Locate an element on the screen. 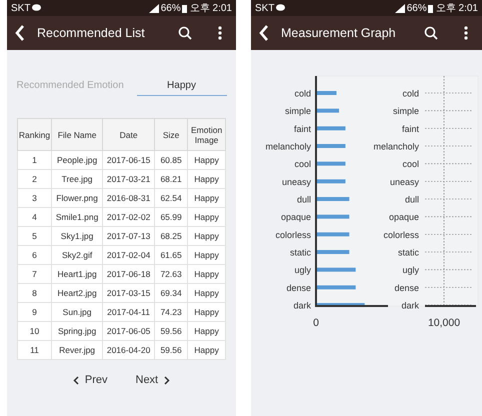 Image resolution: width=482 pixels, height=416 pixels. table-cell: 7 is located at coordinates (34, 274).